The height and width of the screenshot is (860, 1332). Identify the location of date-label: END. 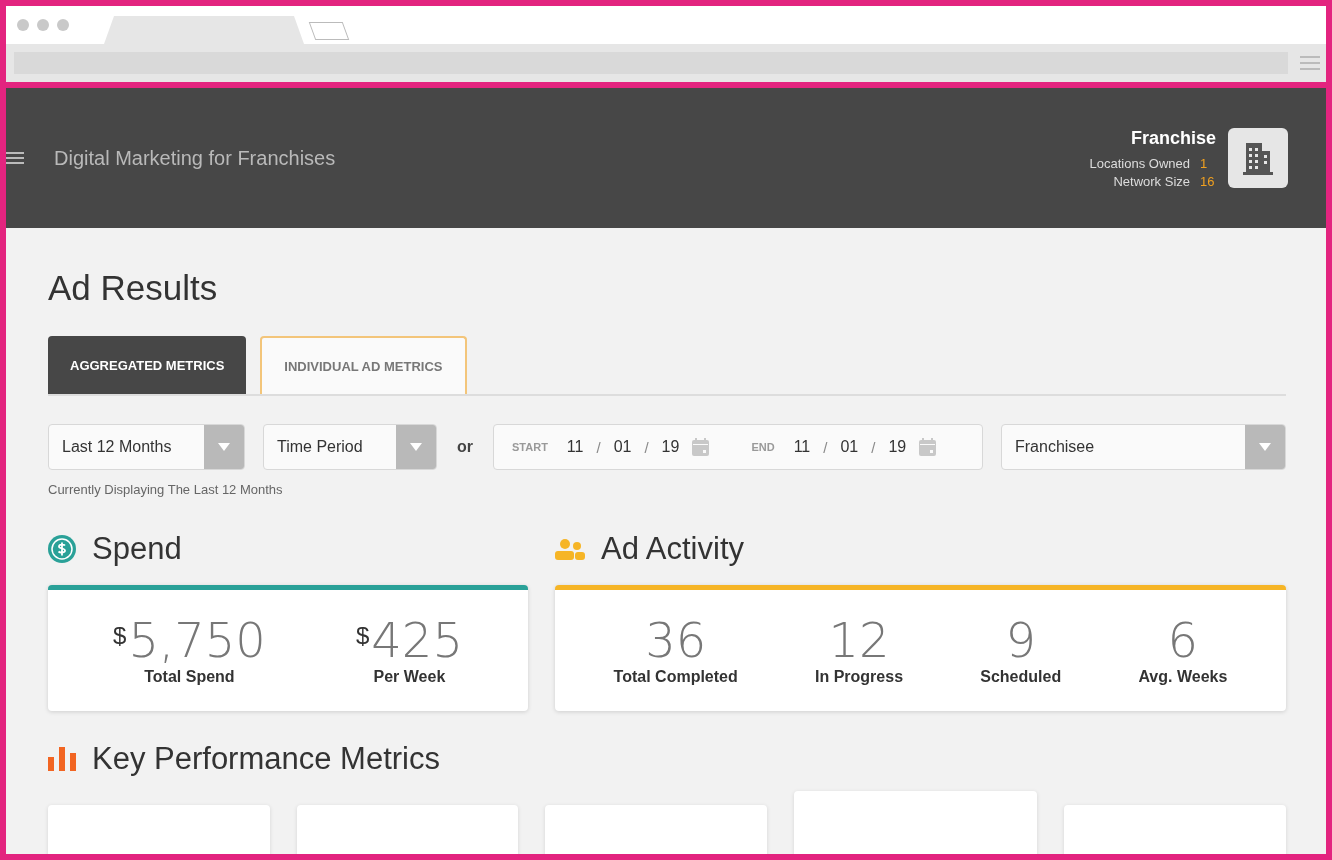
(763, 447).